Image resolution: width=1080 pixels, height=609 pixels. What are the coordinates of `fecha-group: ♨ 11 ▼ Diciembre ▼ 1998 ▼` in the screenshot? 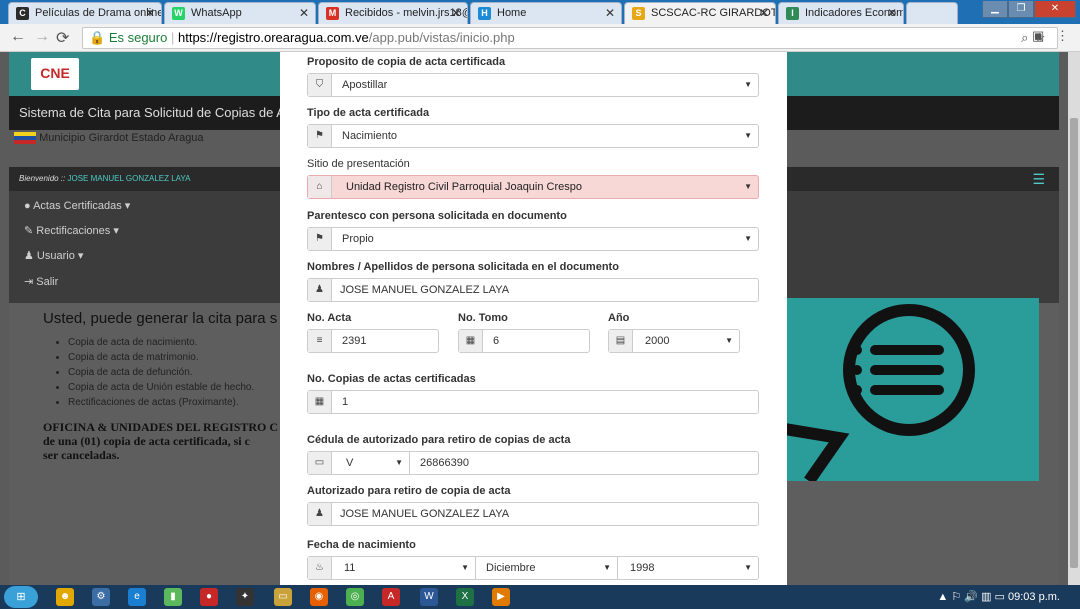 It's located at (533, 568).